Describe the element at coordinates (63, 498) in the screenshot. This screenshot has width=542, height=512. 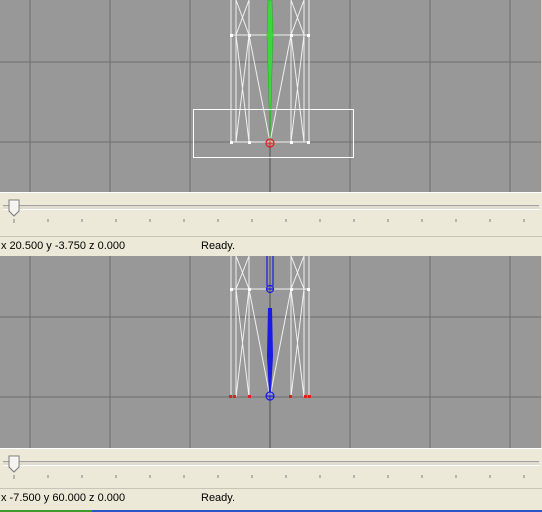
I see `coordinate-readout: x -7.500 y 60.000 z 0.000` at that location.